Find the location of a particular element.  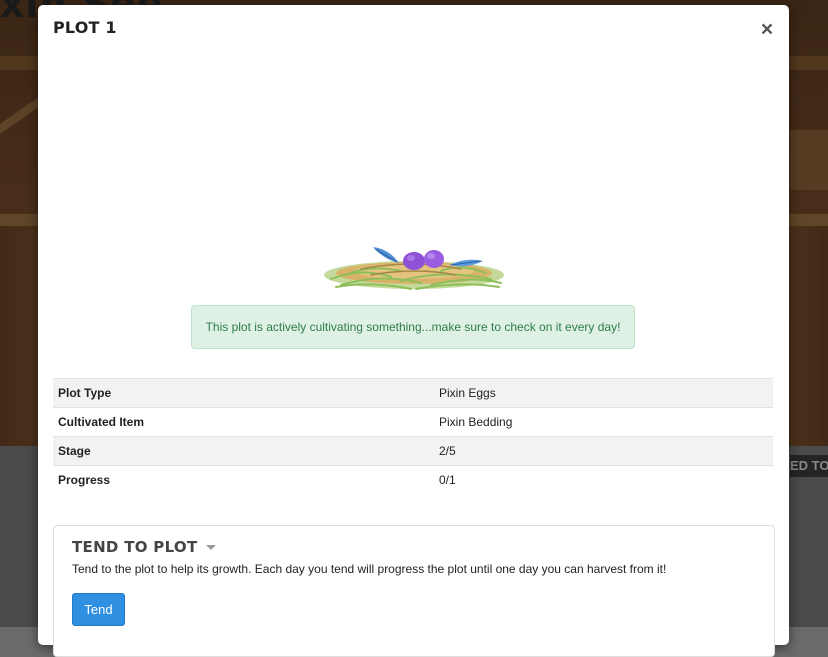

table-row: Stage 2/5 is located at coordinates (413, 451).